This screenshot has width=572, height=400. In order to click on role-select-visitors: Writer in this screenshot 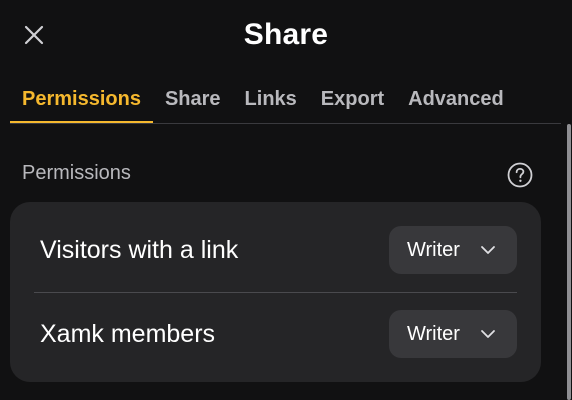, I will do `click(453, 250)`.